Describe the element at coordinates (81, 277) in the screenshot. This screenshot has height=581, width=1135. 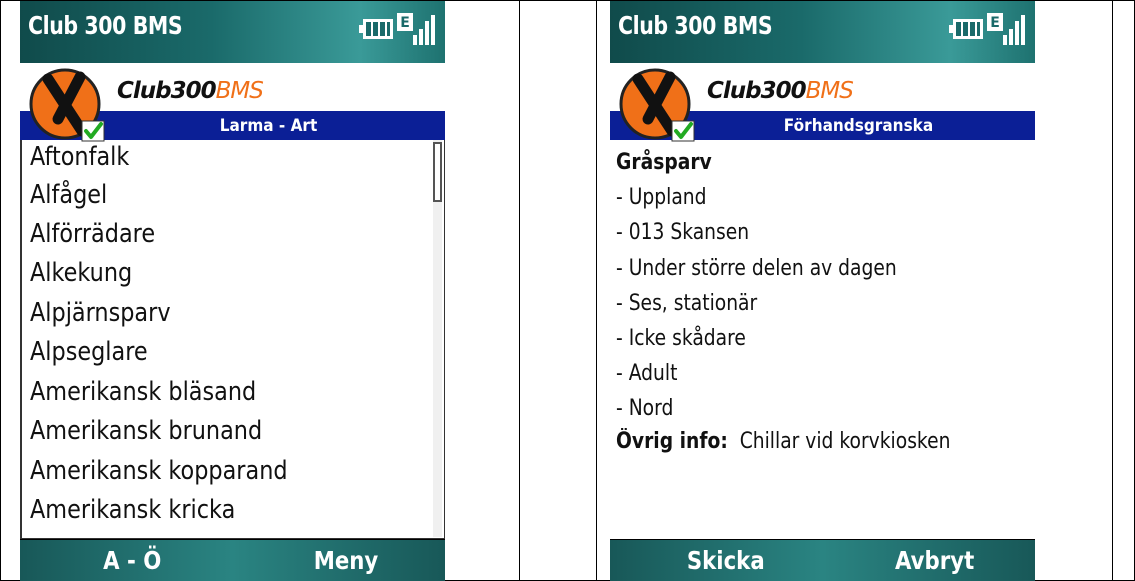
I see `list-item: Alkekung` at that location.